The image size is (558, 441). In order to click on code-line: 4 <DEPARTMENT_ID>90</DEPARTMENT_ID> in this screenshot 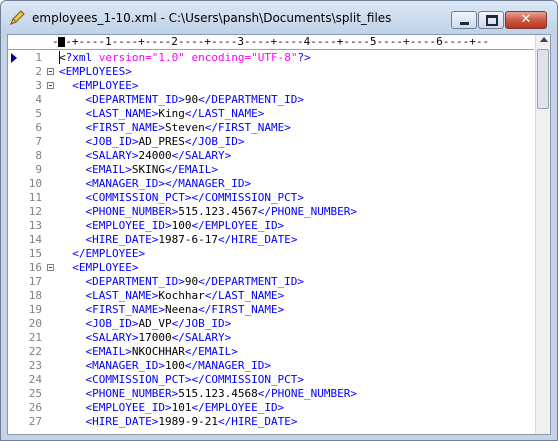, I will do `click(271, 100)`.